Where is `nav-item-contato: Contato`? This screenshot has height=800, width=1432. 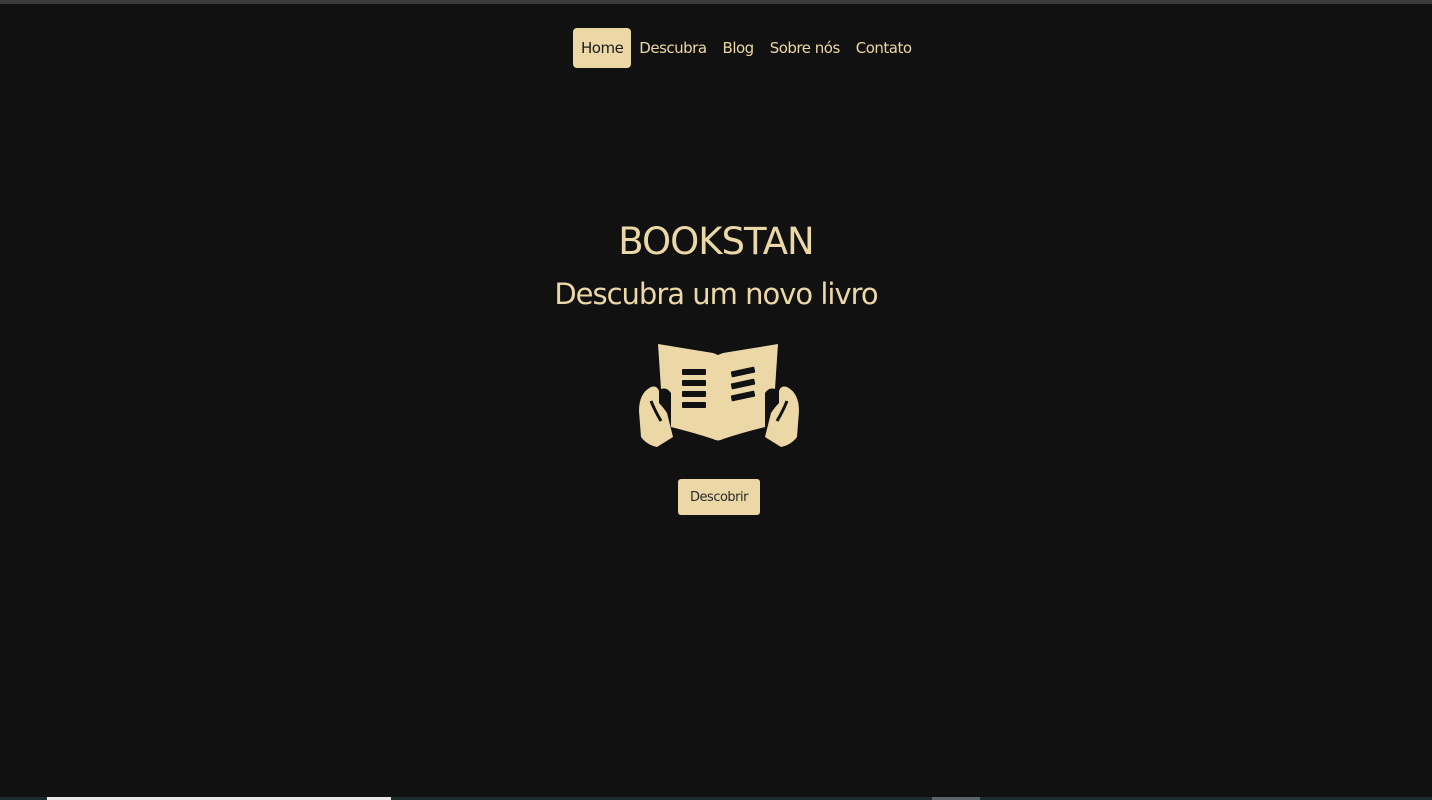 nav-item-contato: Contato is located at coordinates (884, 48).